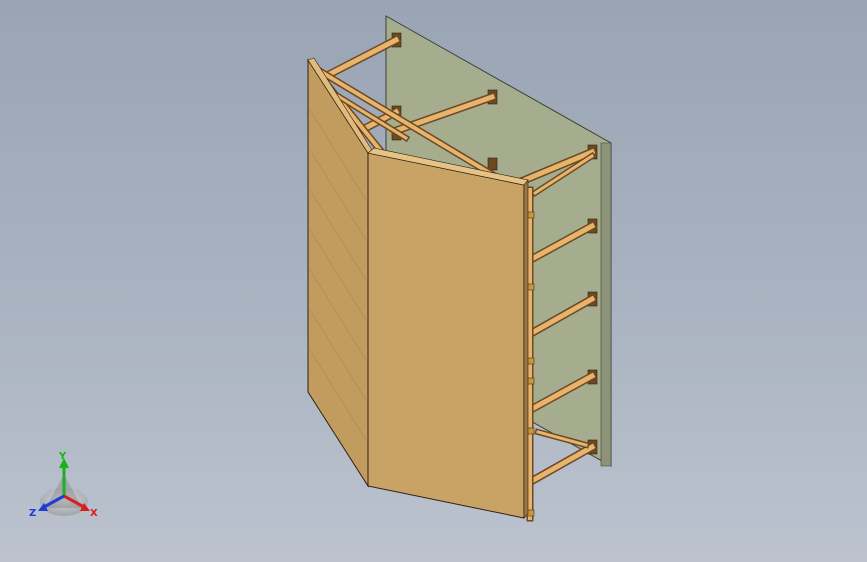 This screenshot has height=562, width=867. What do you see at coordinates (32, 513) in the screenshot?
I see `z-axis-label: Z` at bounding box center [32, 513].